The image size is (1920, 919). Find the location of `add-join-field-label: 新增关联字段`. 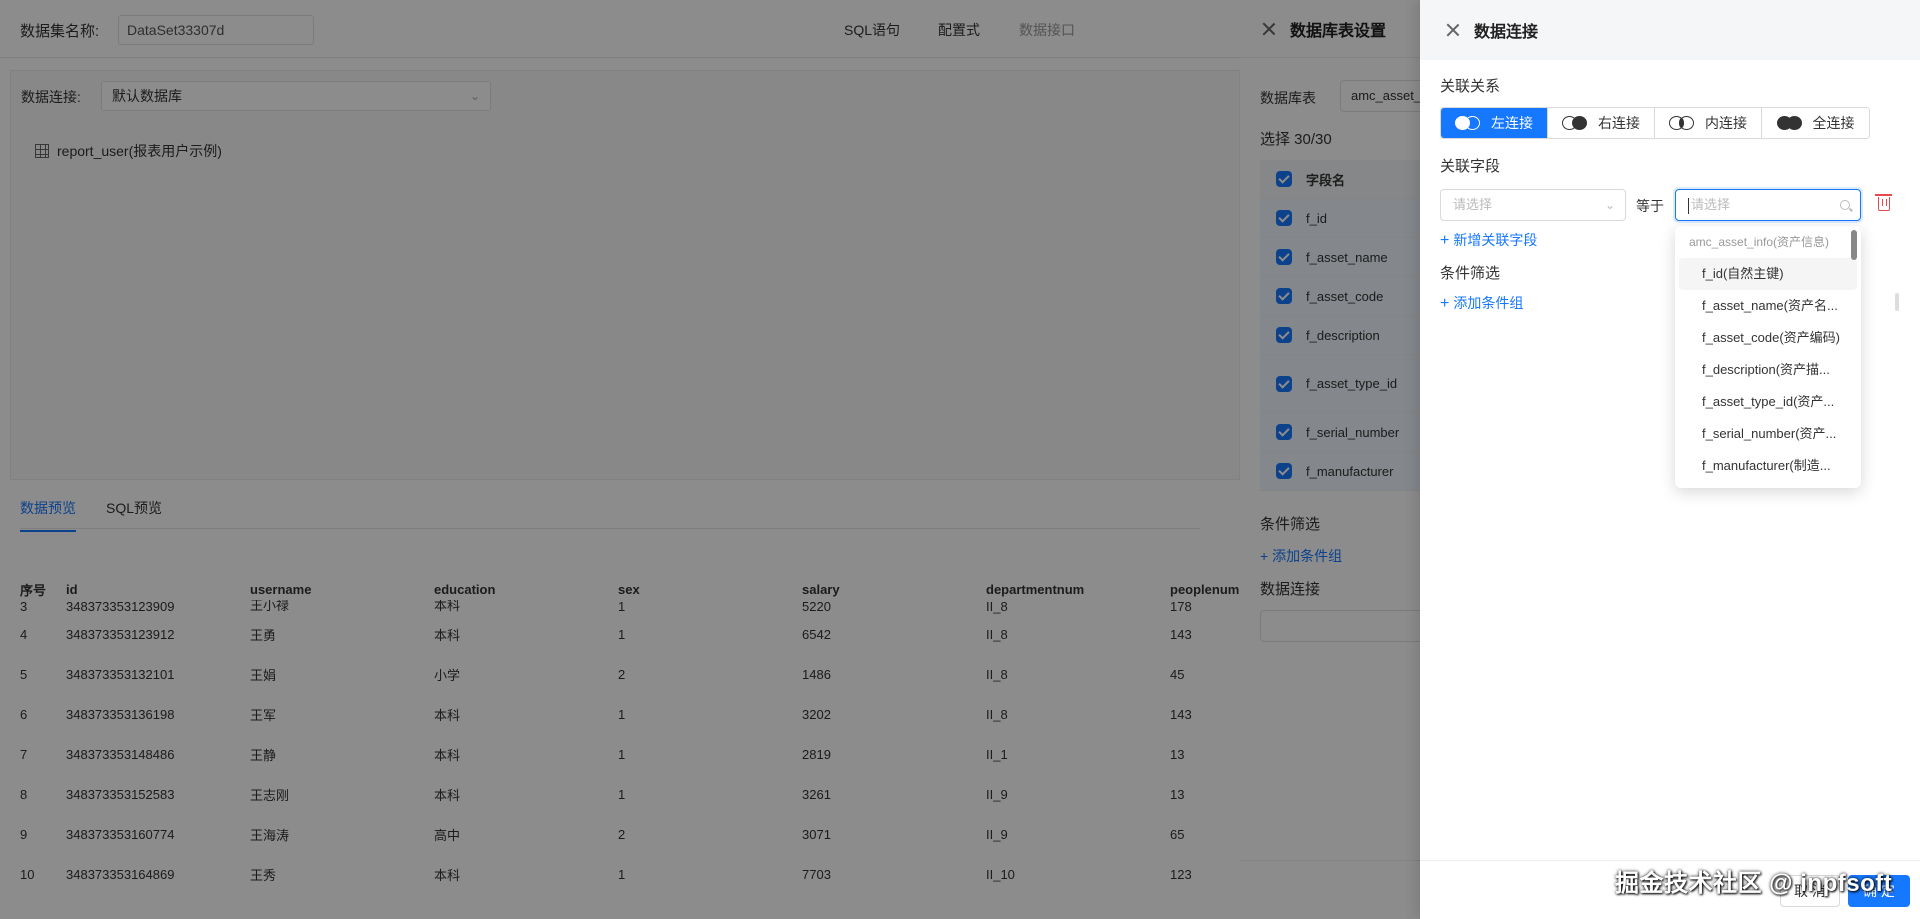

add-join-field-label: 新增关联字段 is located at coordinates (1495, 240).